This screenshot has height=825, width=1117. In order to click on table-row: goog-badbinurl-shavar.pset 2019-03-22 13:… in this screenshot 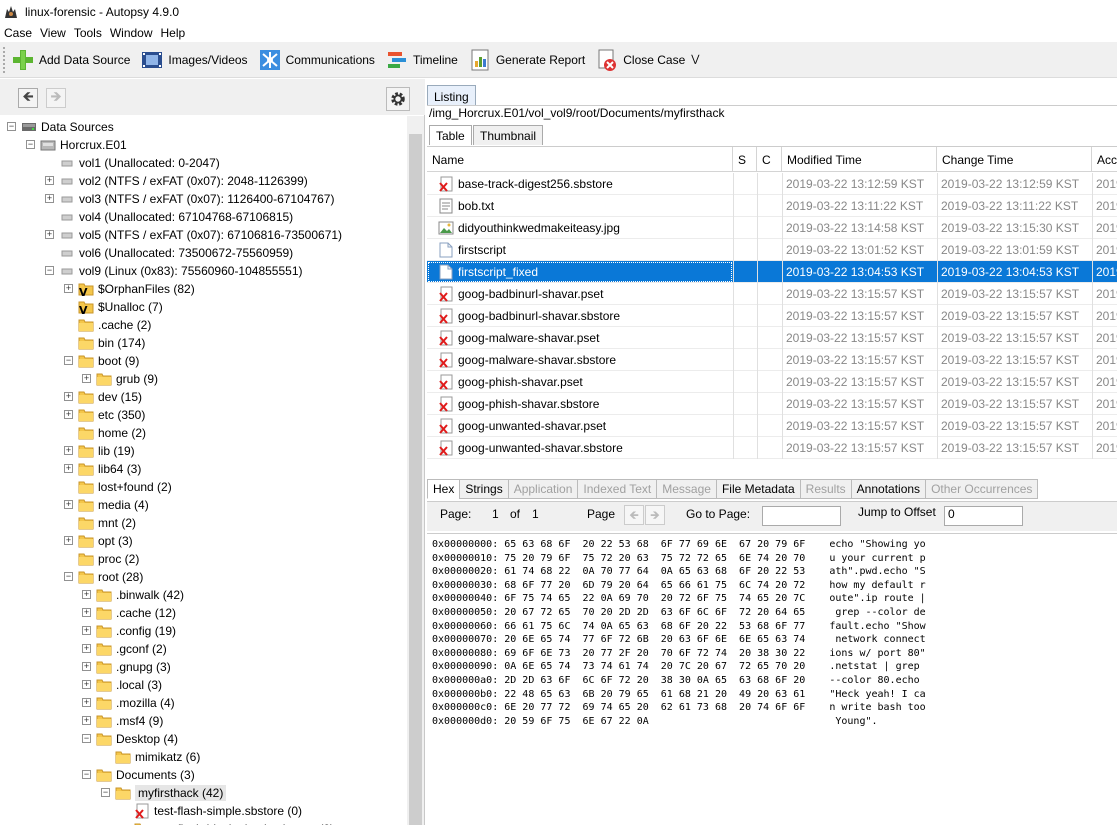, I will do `click(772, 294)`.